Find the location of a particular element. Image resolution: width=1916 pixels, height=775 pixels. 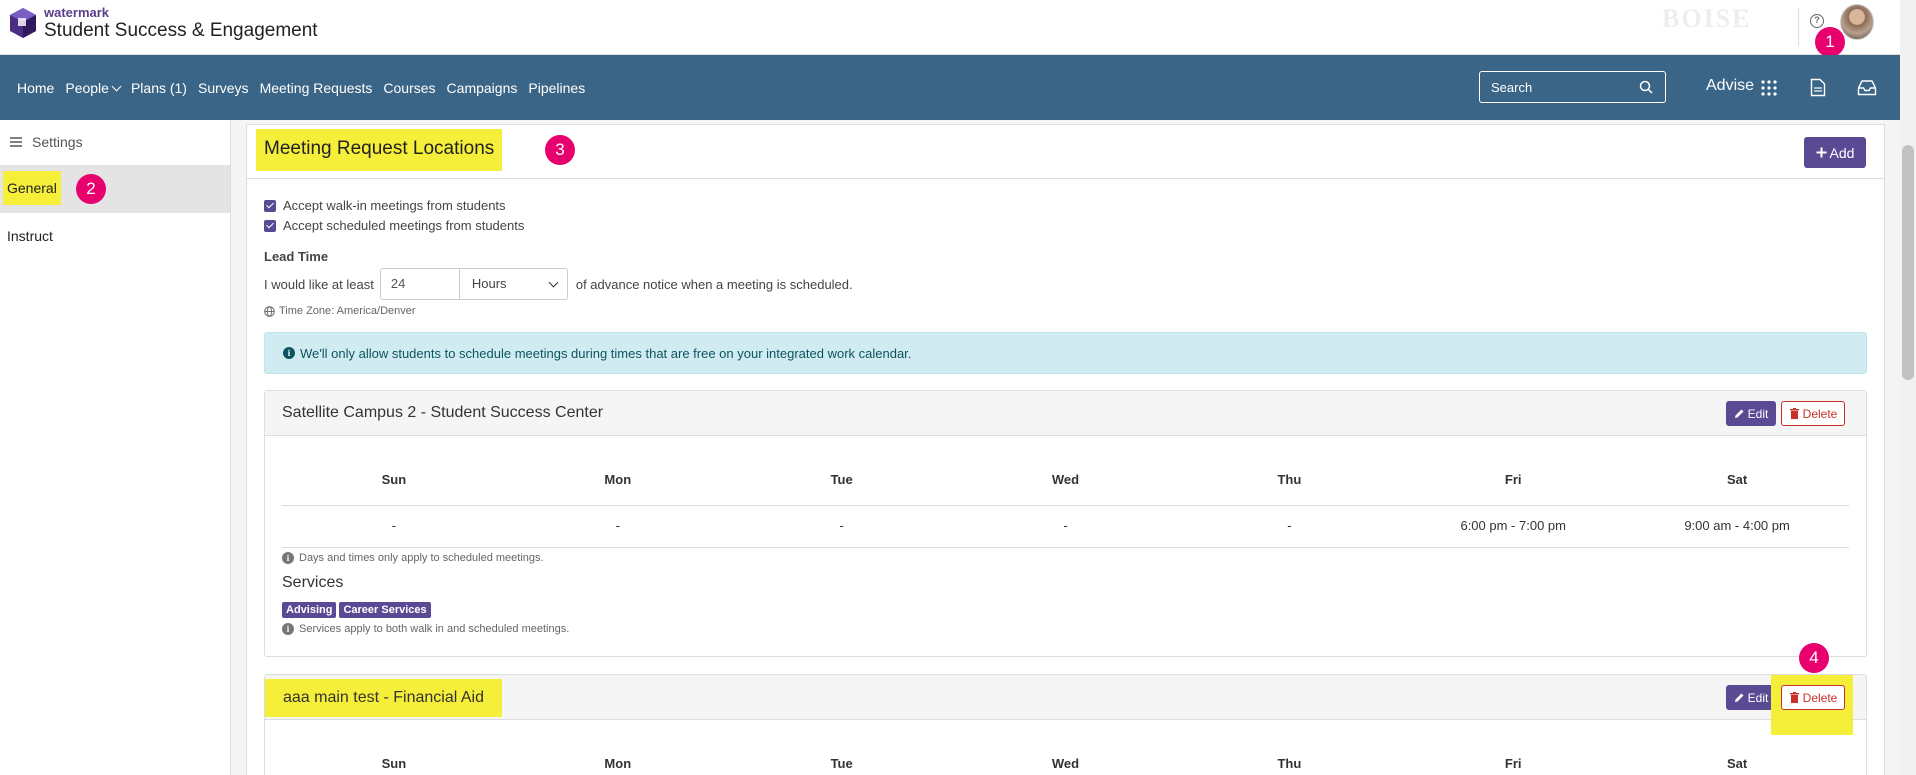

institution-seal: BOISE is located at coordinates (1707, 18).